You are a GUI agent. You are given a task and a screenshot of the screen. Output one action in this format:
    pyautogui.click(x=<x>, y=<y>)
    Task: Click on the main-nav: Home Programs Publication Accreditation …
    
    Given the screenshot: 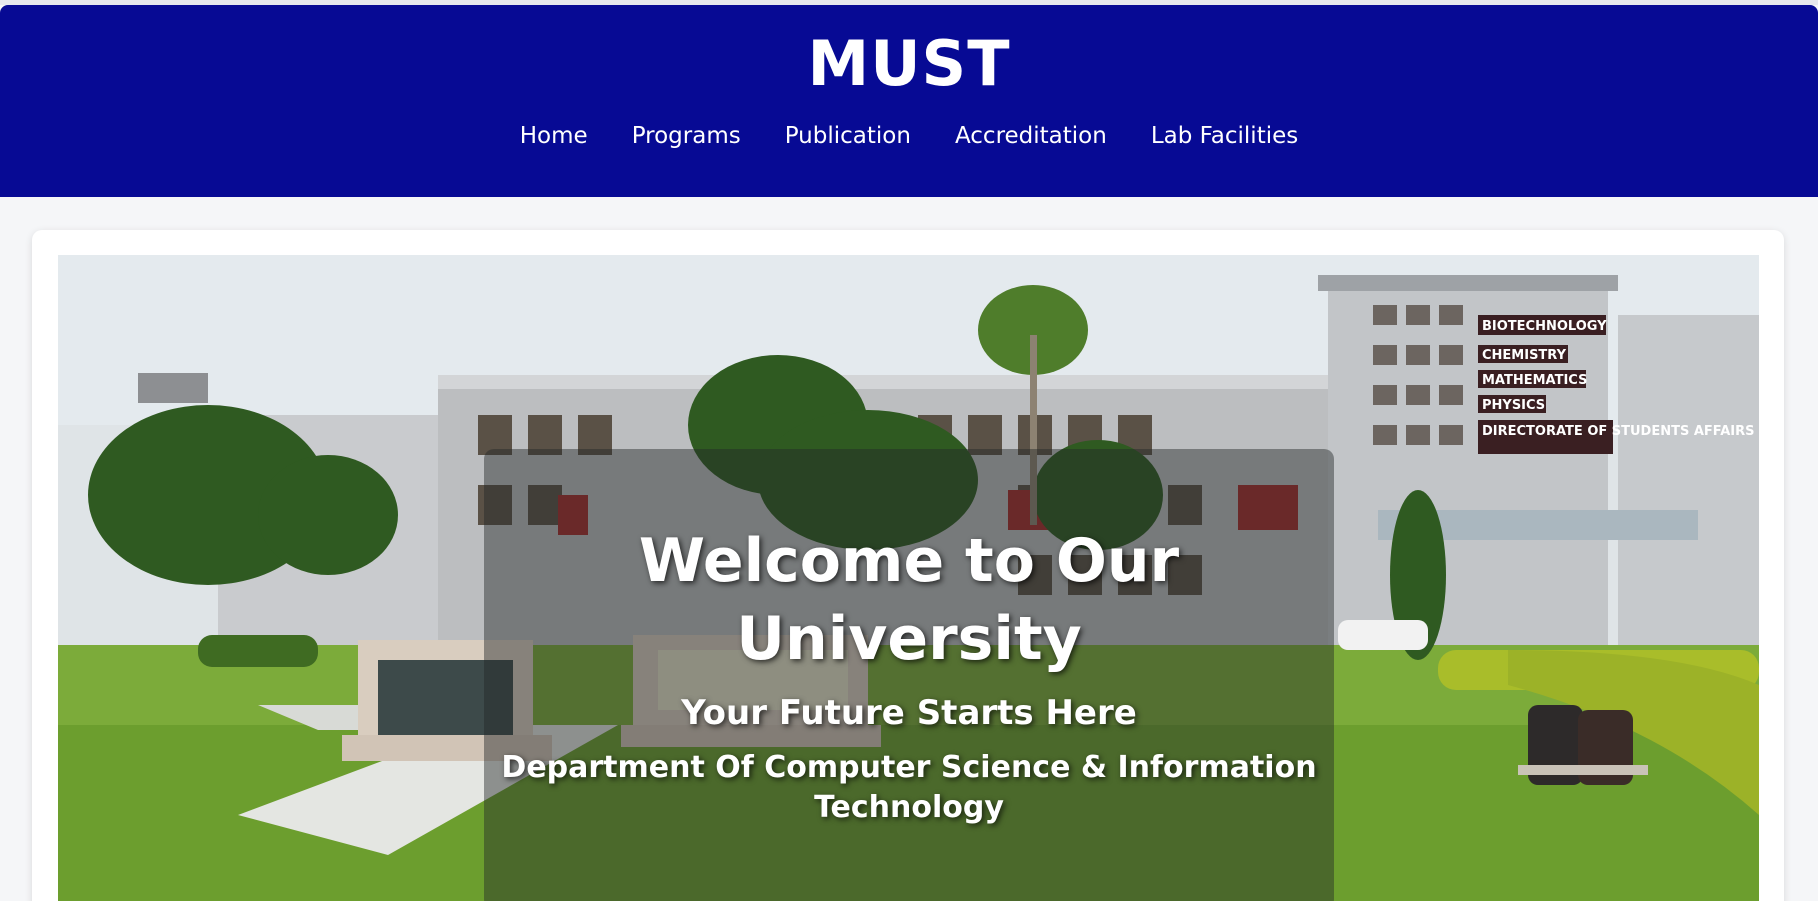 What is the action you would take?
    pyautogui.click(x=909, y=136)
    